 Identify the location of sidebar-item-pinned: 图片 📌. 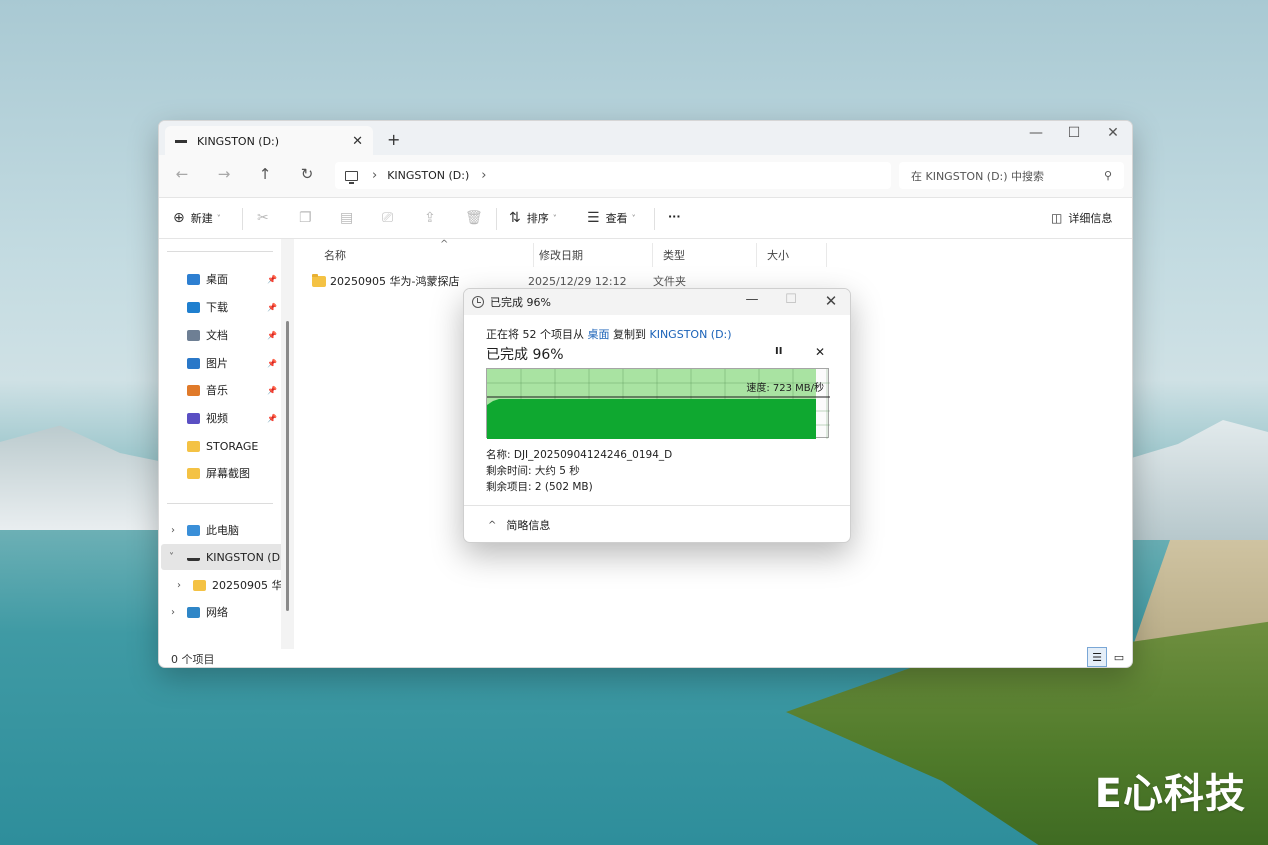
(230, 363).